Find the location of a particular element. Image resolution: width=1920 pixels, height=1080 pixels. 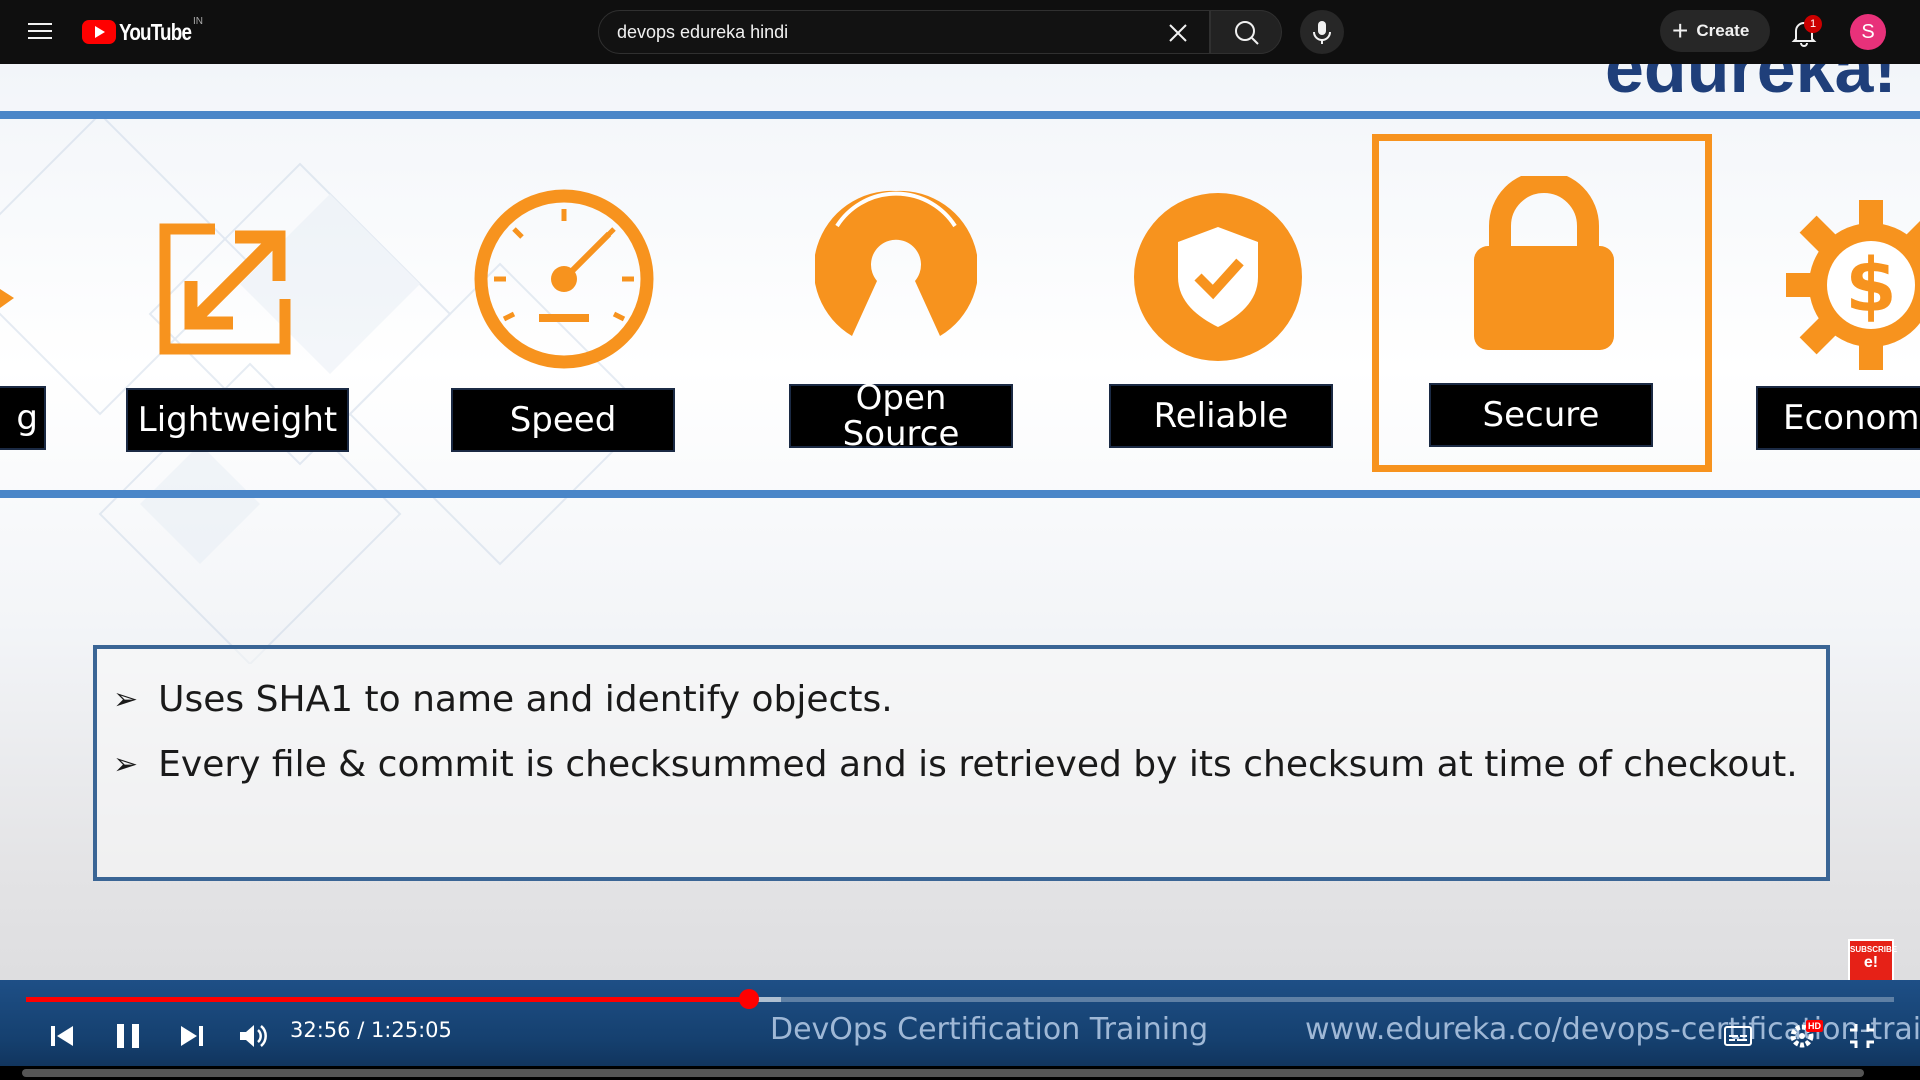

shield-check-icon is located at coordinates (1218, 277).